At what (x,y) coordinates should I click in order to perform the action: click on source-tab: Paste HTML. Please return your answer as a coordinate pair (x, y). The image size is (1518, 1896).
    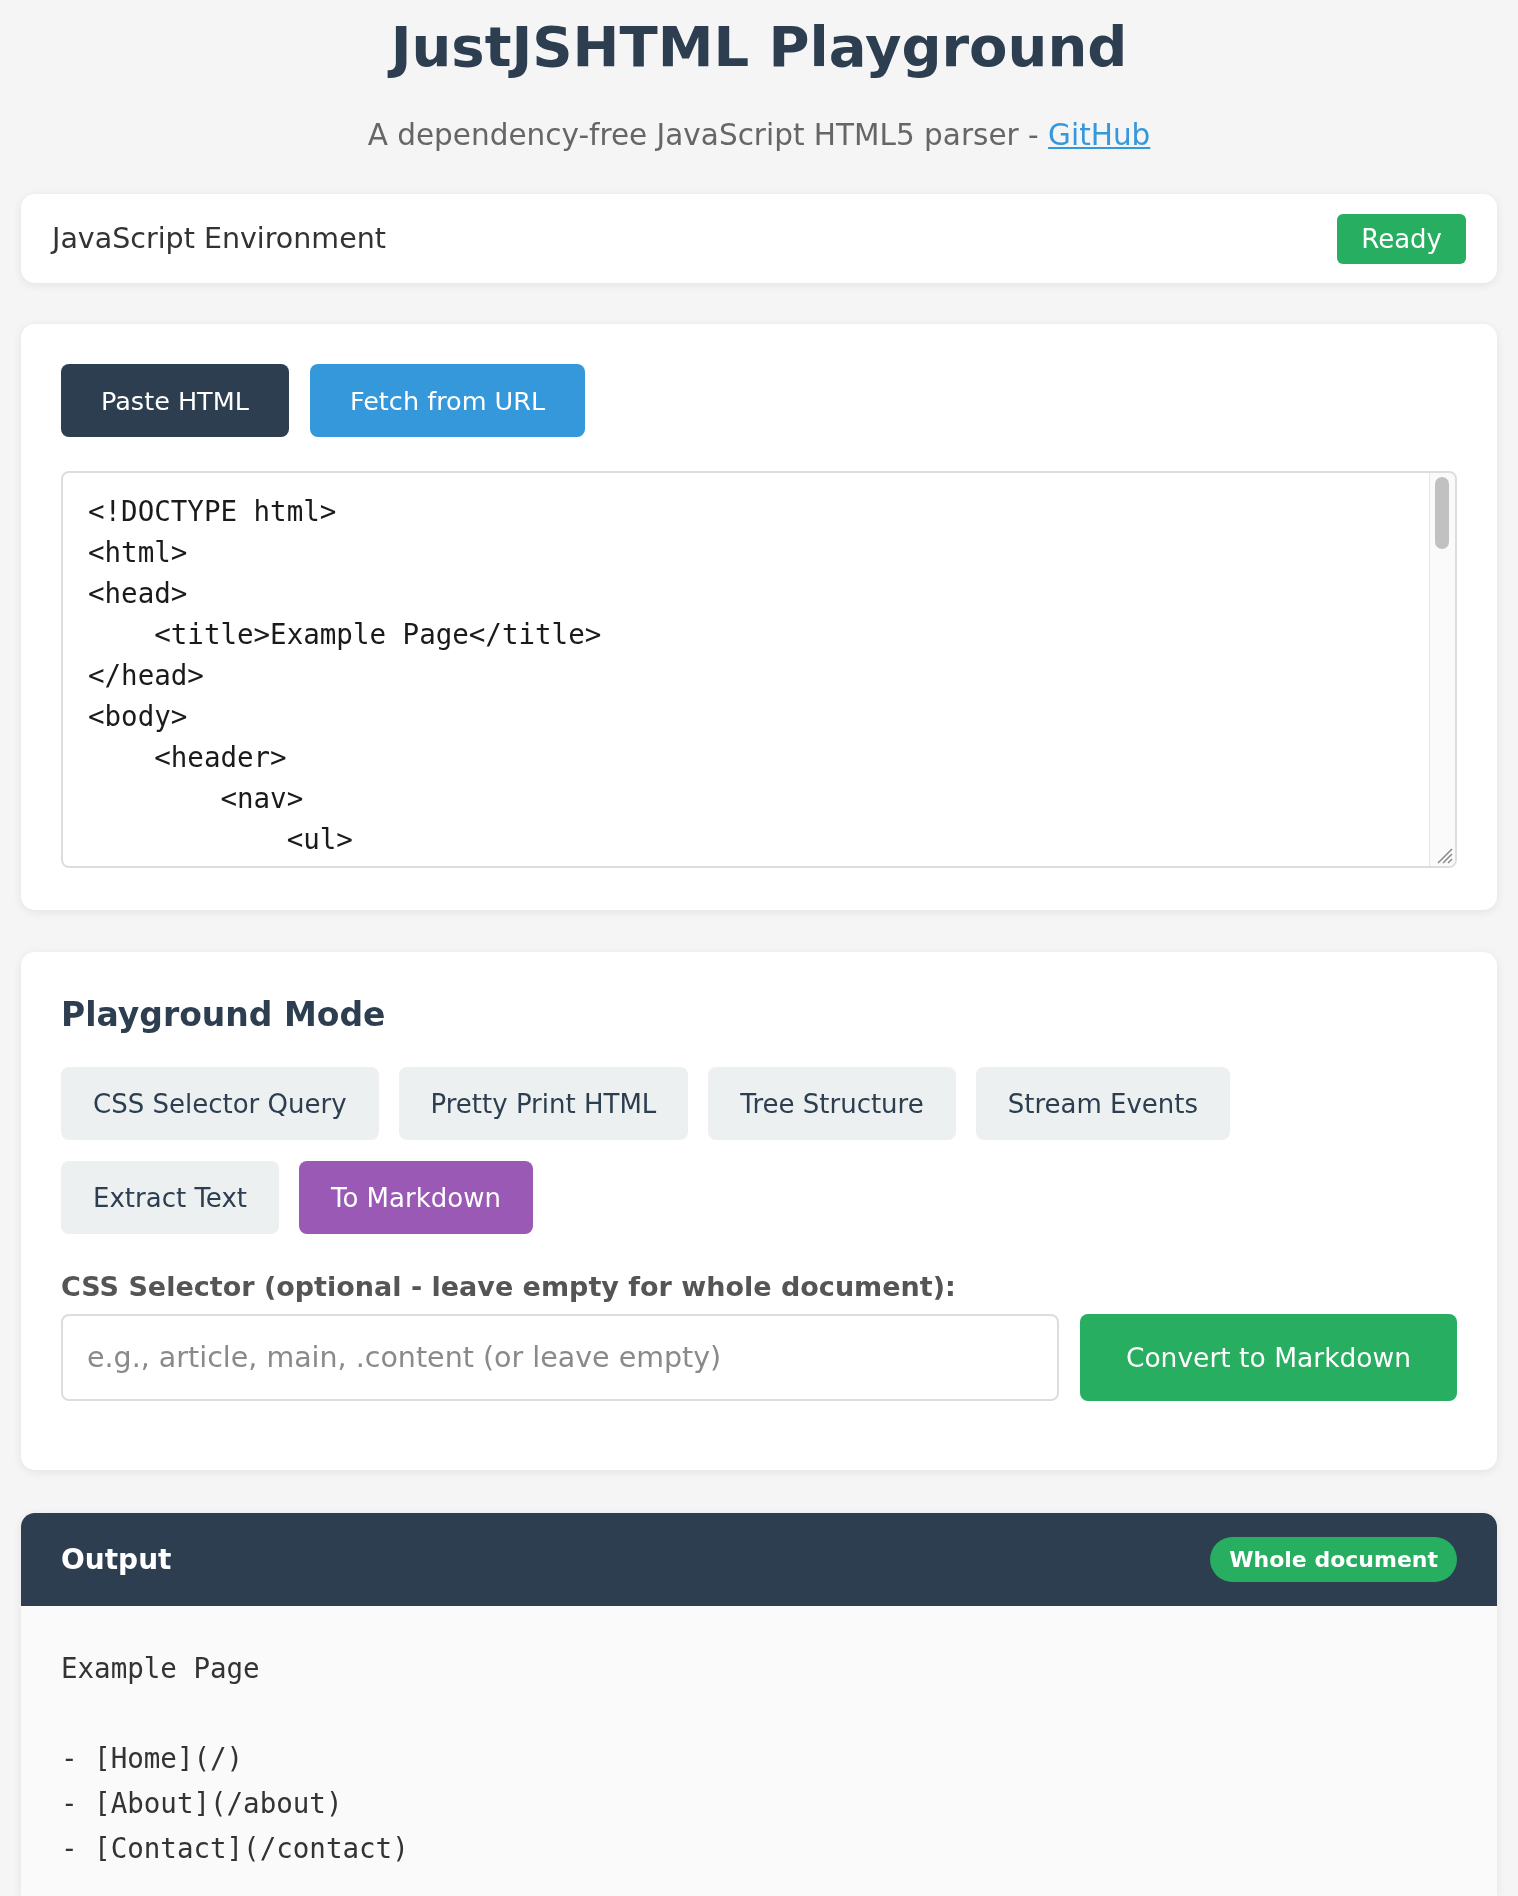
    Looking at the image, I should click on (175, 400).